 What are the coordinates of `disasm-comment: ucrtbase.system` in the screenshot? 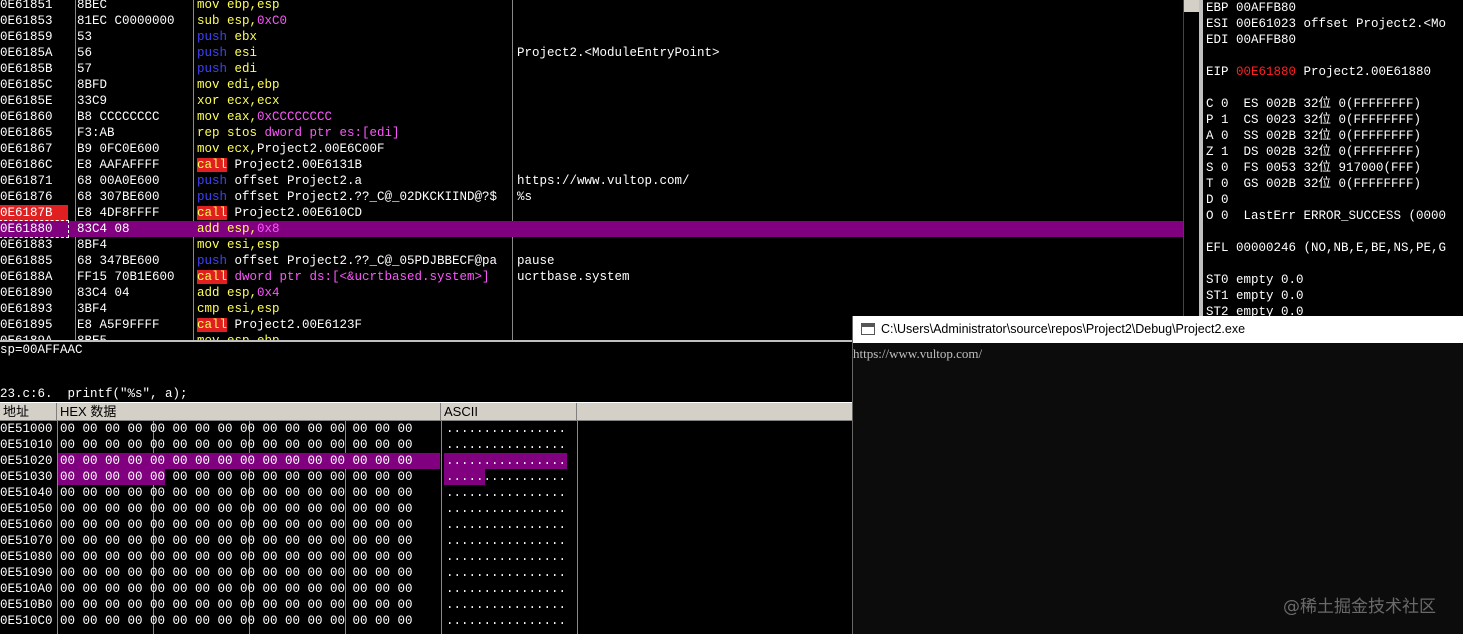 It's located at (573, 277).